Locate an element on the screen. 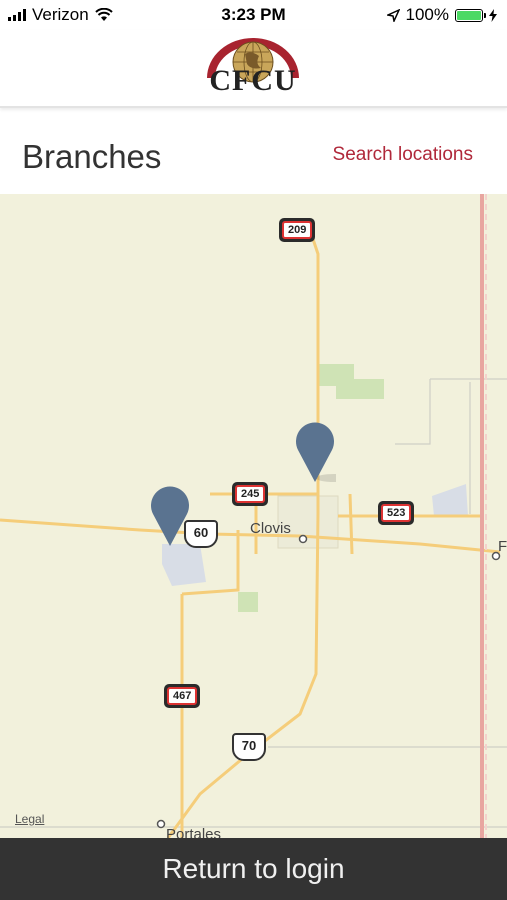  portales-dot is located at coordinates (161, 824).